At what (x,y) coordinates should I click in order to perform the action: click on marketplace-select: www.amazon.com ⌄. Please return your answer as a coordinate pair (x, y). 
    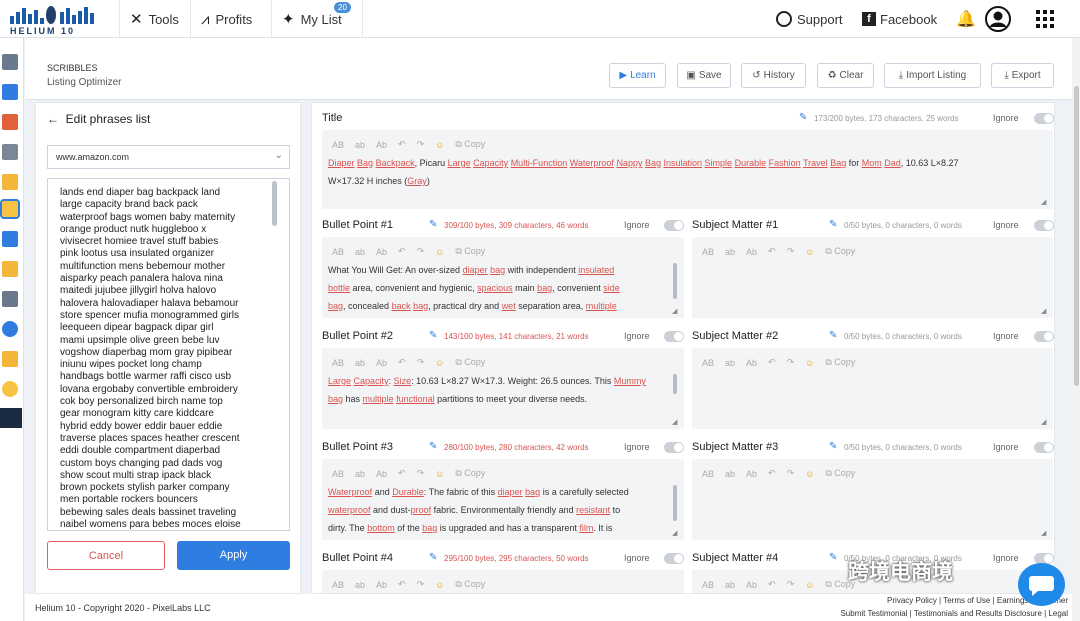
    Looking at the image, I should click on (168, 157).